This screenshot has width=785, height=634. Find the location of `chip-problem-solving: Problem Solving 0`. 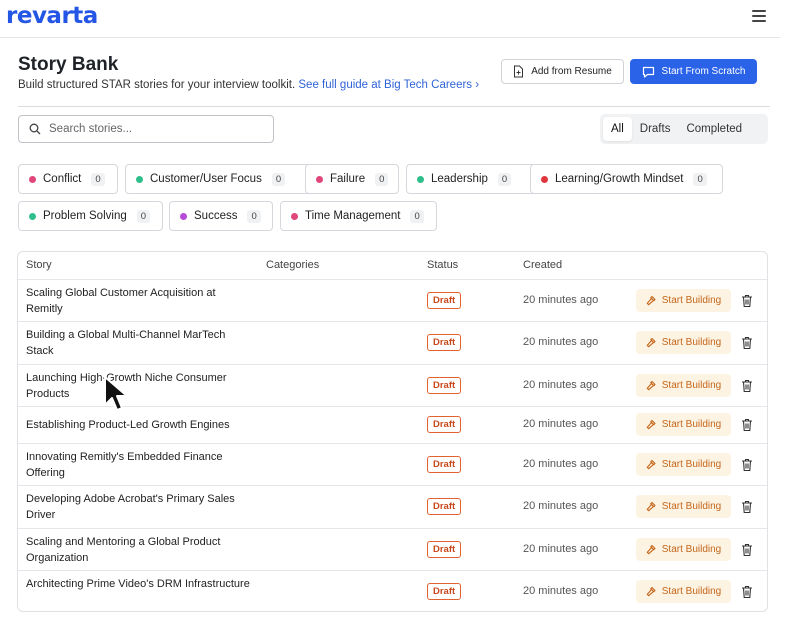

chip-problem-solving: Problem Solving 0 is located at coordinates (90, 216).